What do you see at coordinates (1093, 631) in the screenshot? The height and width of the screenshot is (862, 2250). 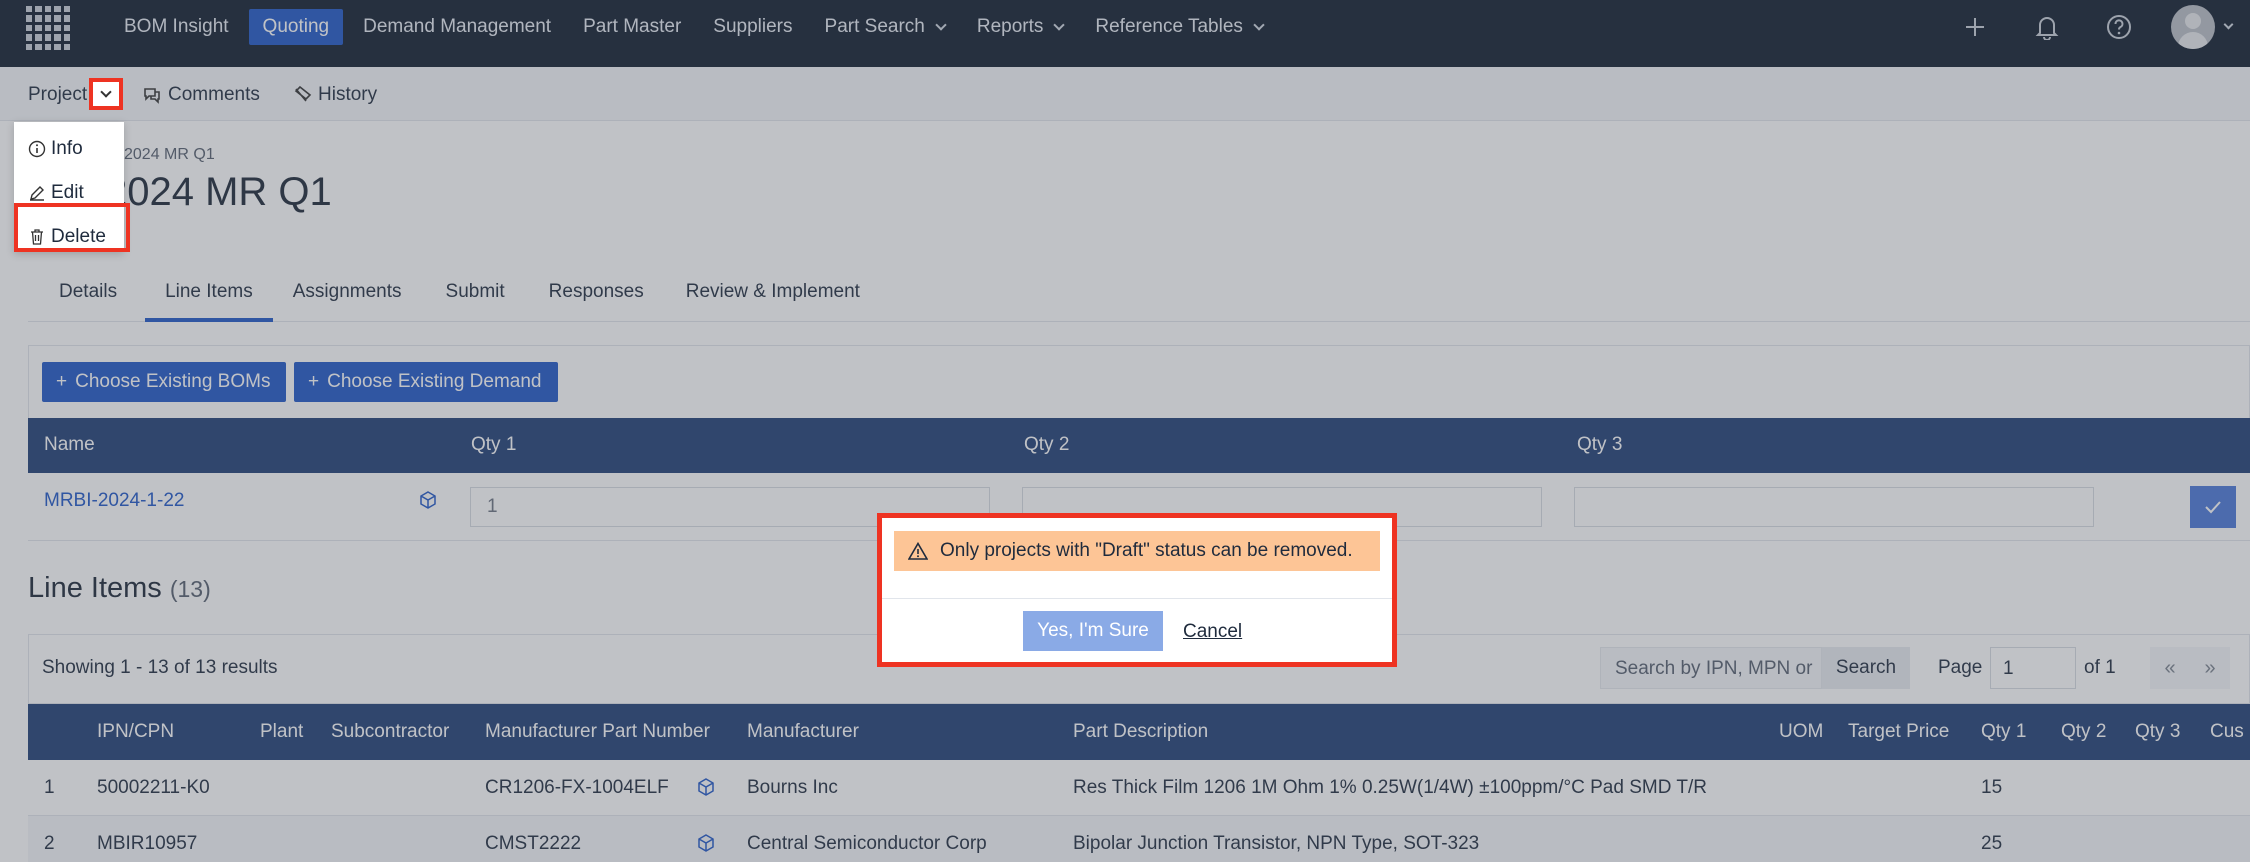 I see `confirm-delete-button: Yes, I'm Sure` at bounding box center [1093, 631].